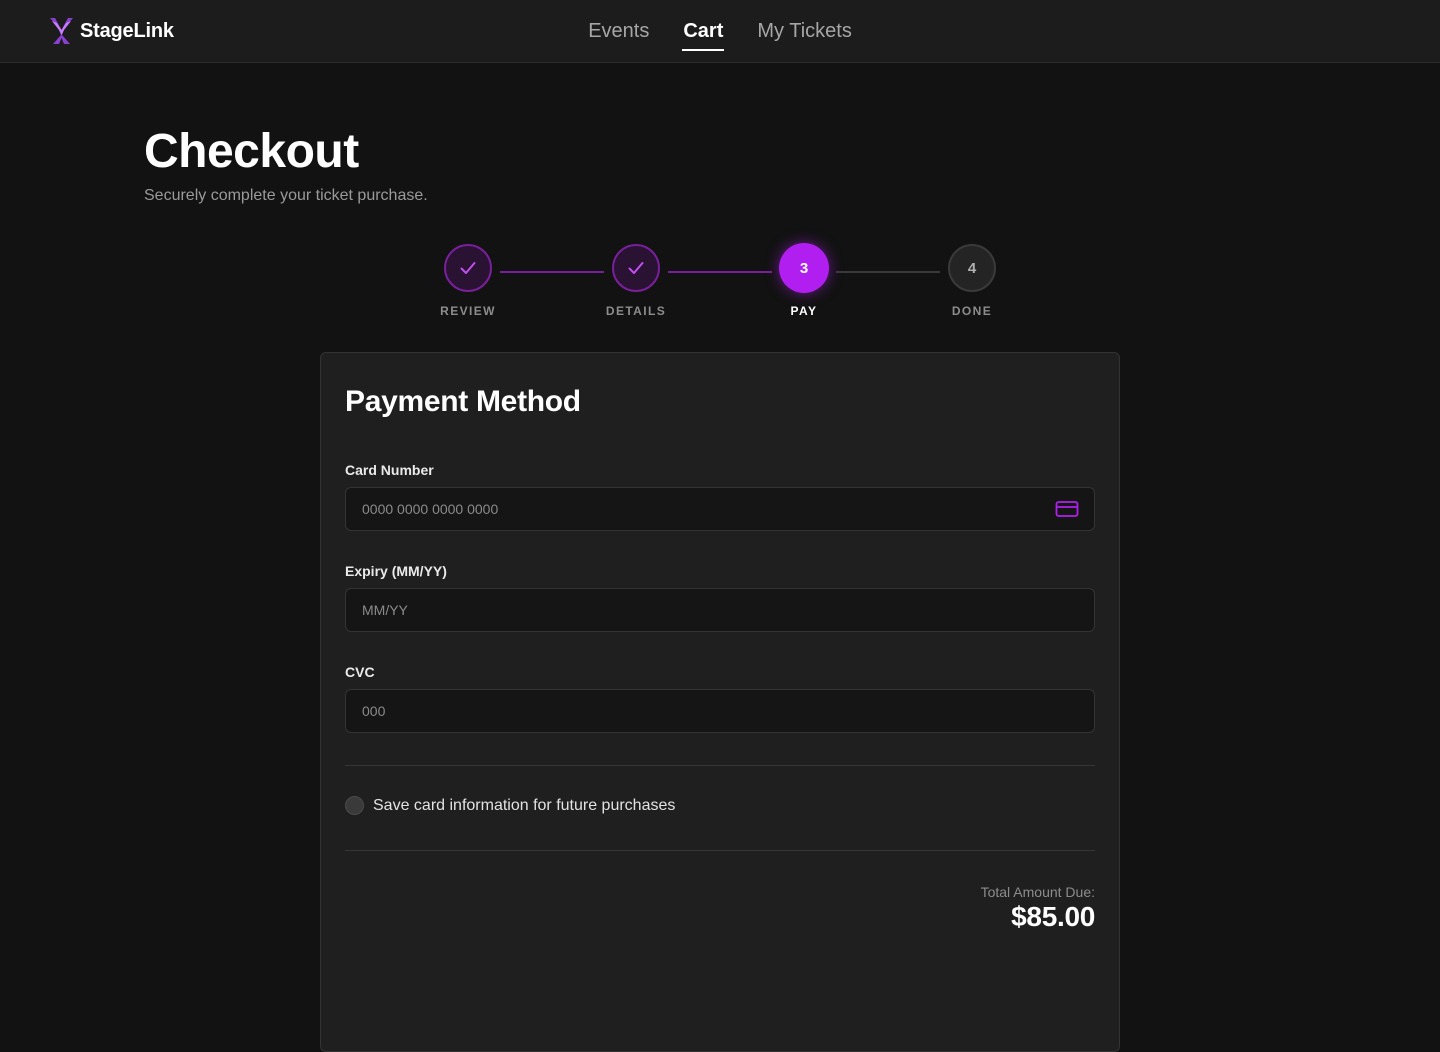  I want to click on card-number-label: Card Number, so click(389, 470).